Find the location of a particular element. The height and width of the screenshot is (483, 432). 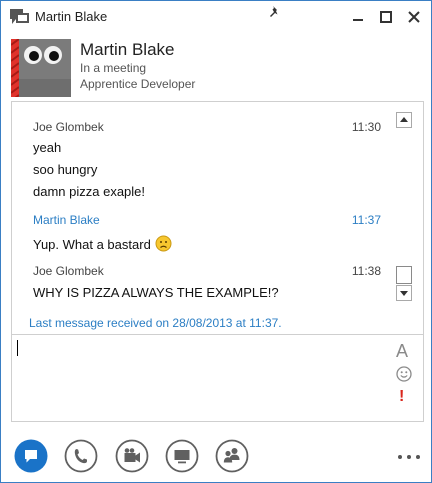

scroll-down-button is located at coordinates (404, 293).